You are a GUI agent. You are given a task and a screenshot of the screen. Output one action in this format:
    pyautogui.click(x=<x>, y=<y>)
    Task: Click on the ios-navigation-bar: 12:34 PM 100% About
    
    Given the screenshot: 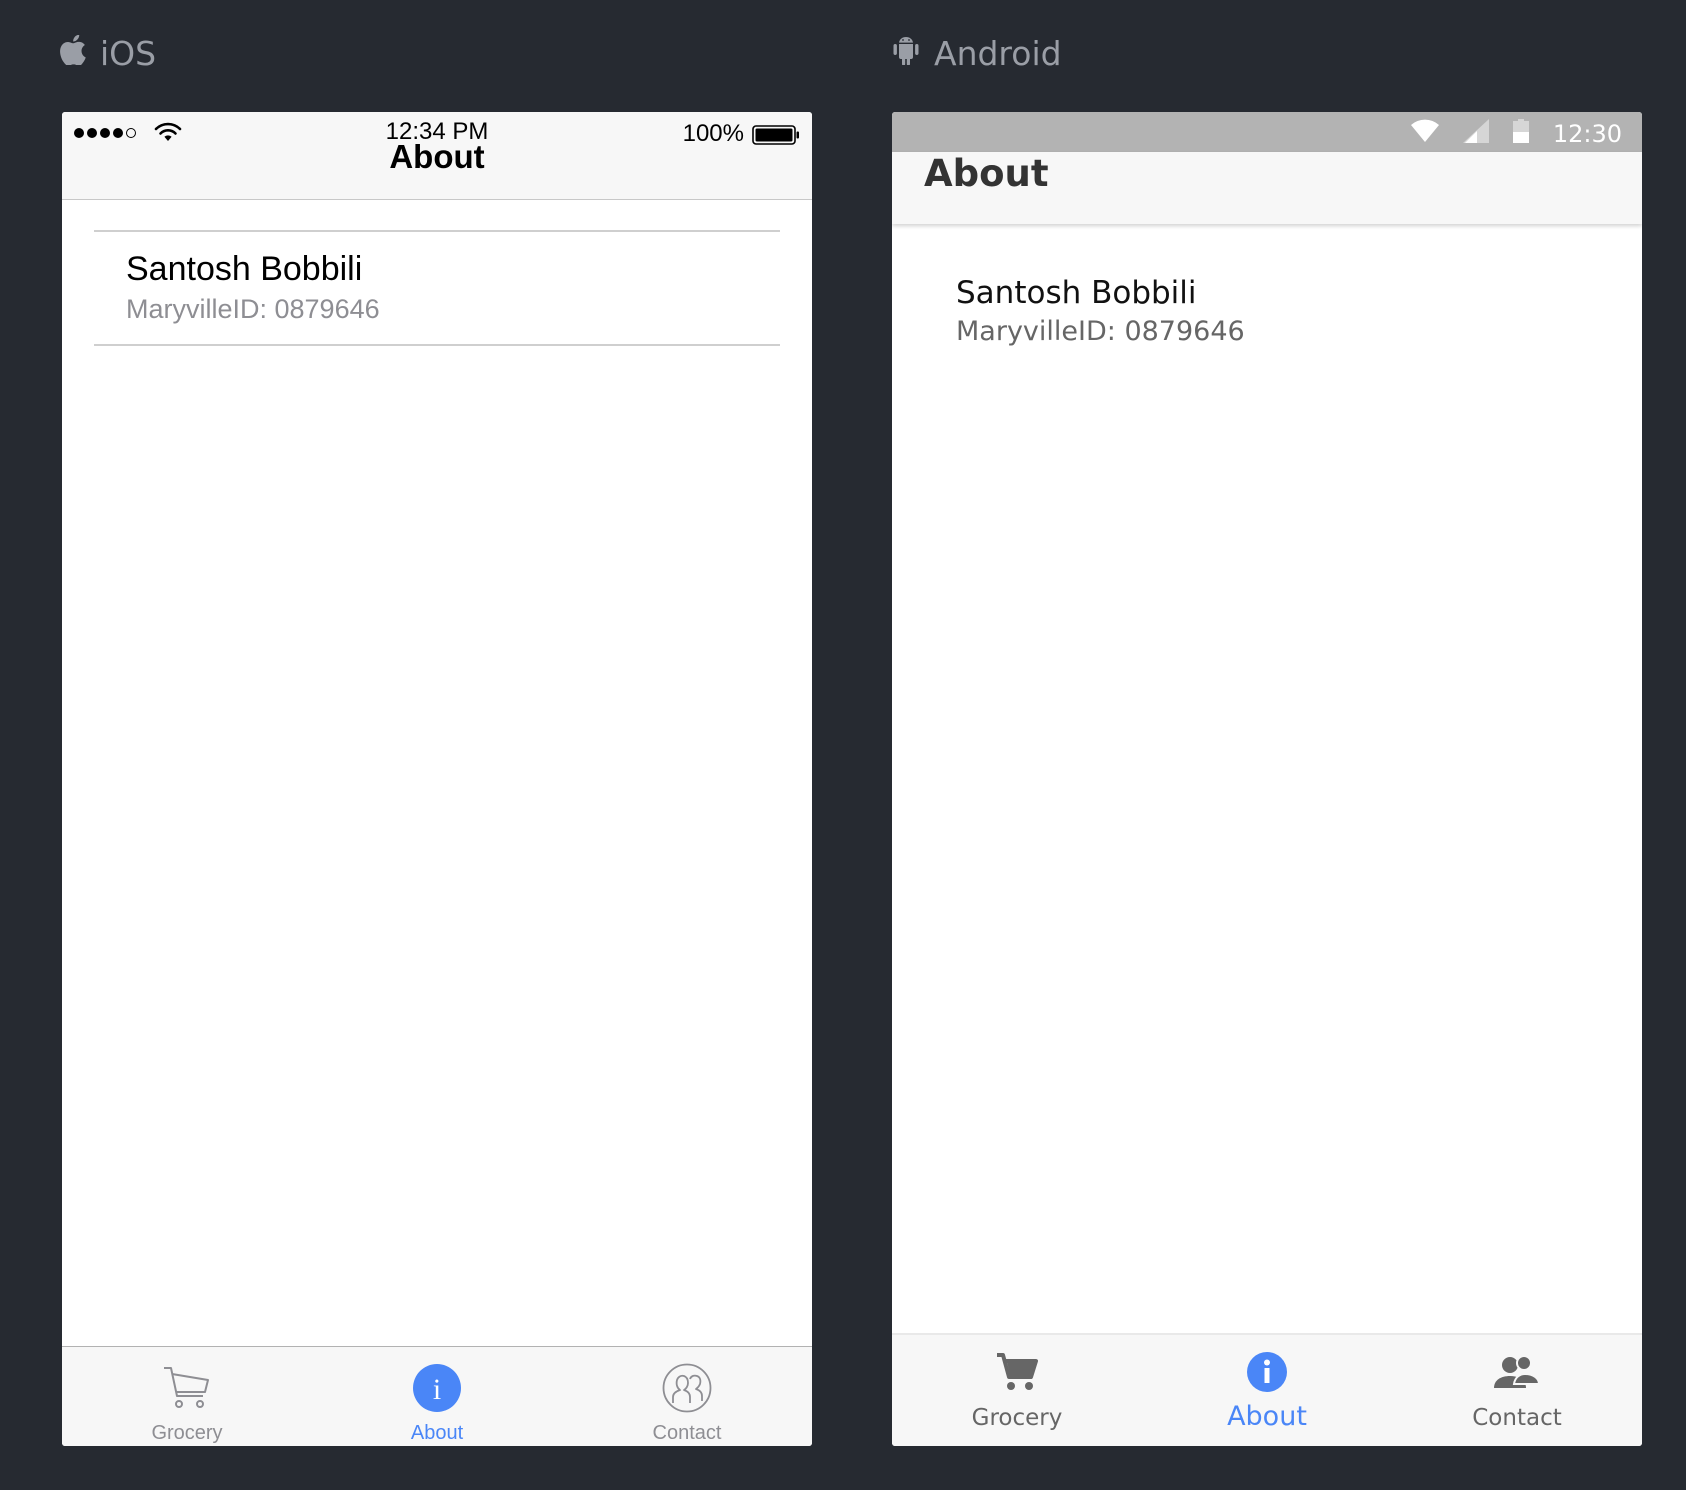 What is the action you would take?
    pyautogui.click(x=437, y=156)
    